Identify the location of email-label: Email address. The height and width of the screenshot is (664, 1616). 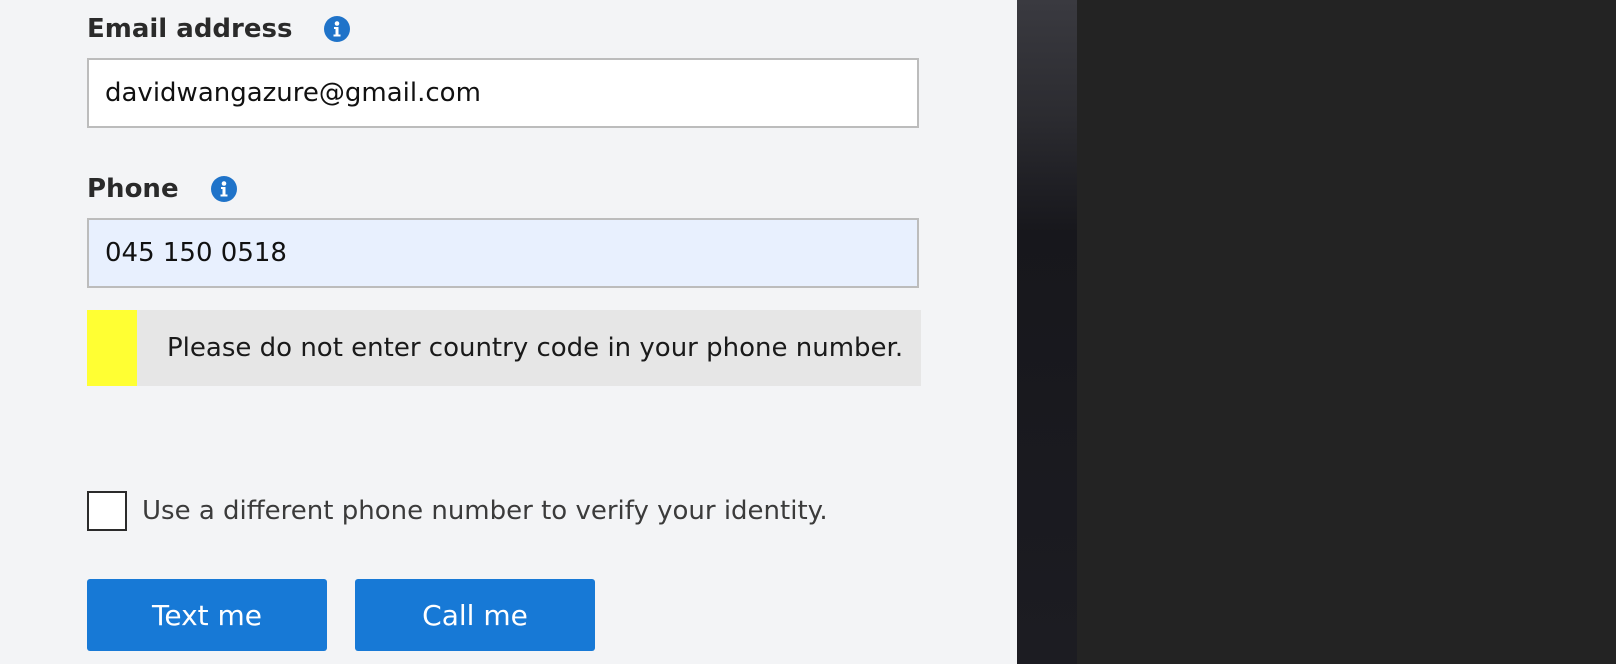
(190, 29).